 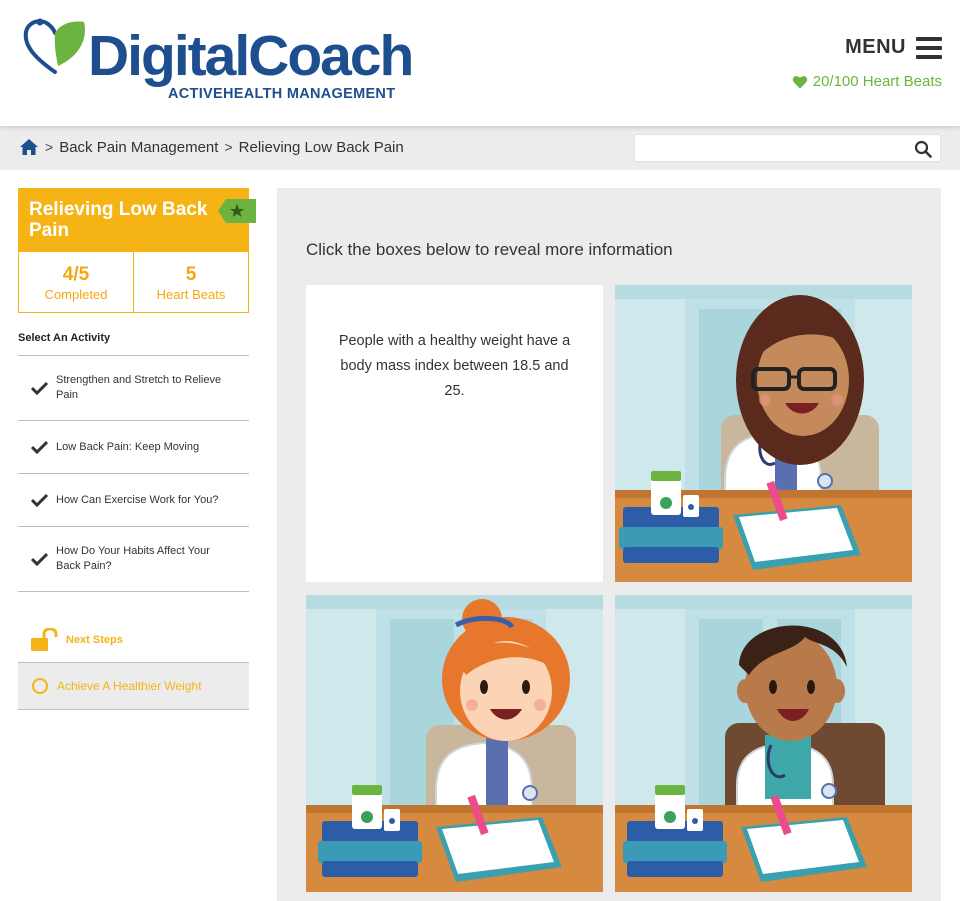 I want to click on activity-item: Low Back Pain: Keep Moving, so click(x=133, y=447).